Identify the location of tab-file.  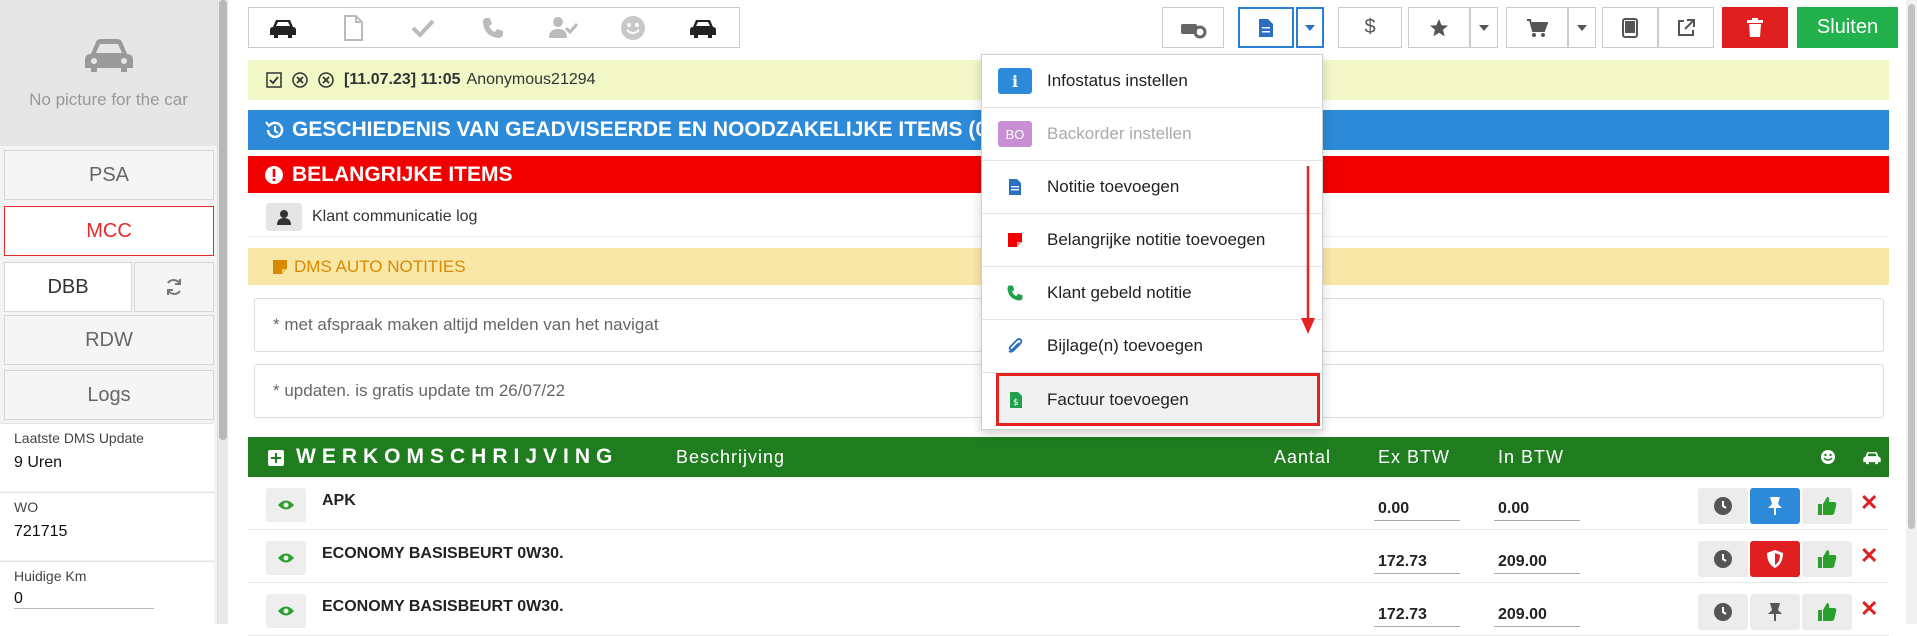
(353, 27).